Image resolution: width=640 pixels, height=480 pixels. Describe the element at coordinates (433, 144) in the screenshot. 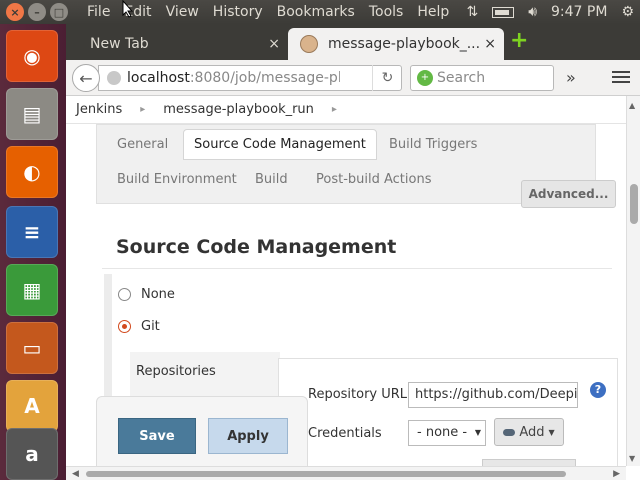

I see `tab-build-triggers: Build Triggers` at that location.